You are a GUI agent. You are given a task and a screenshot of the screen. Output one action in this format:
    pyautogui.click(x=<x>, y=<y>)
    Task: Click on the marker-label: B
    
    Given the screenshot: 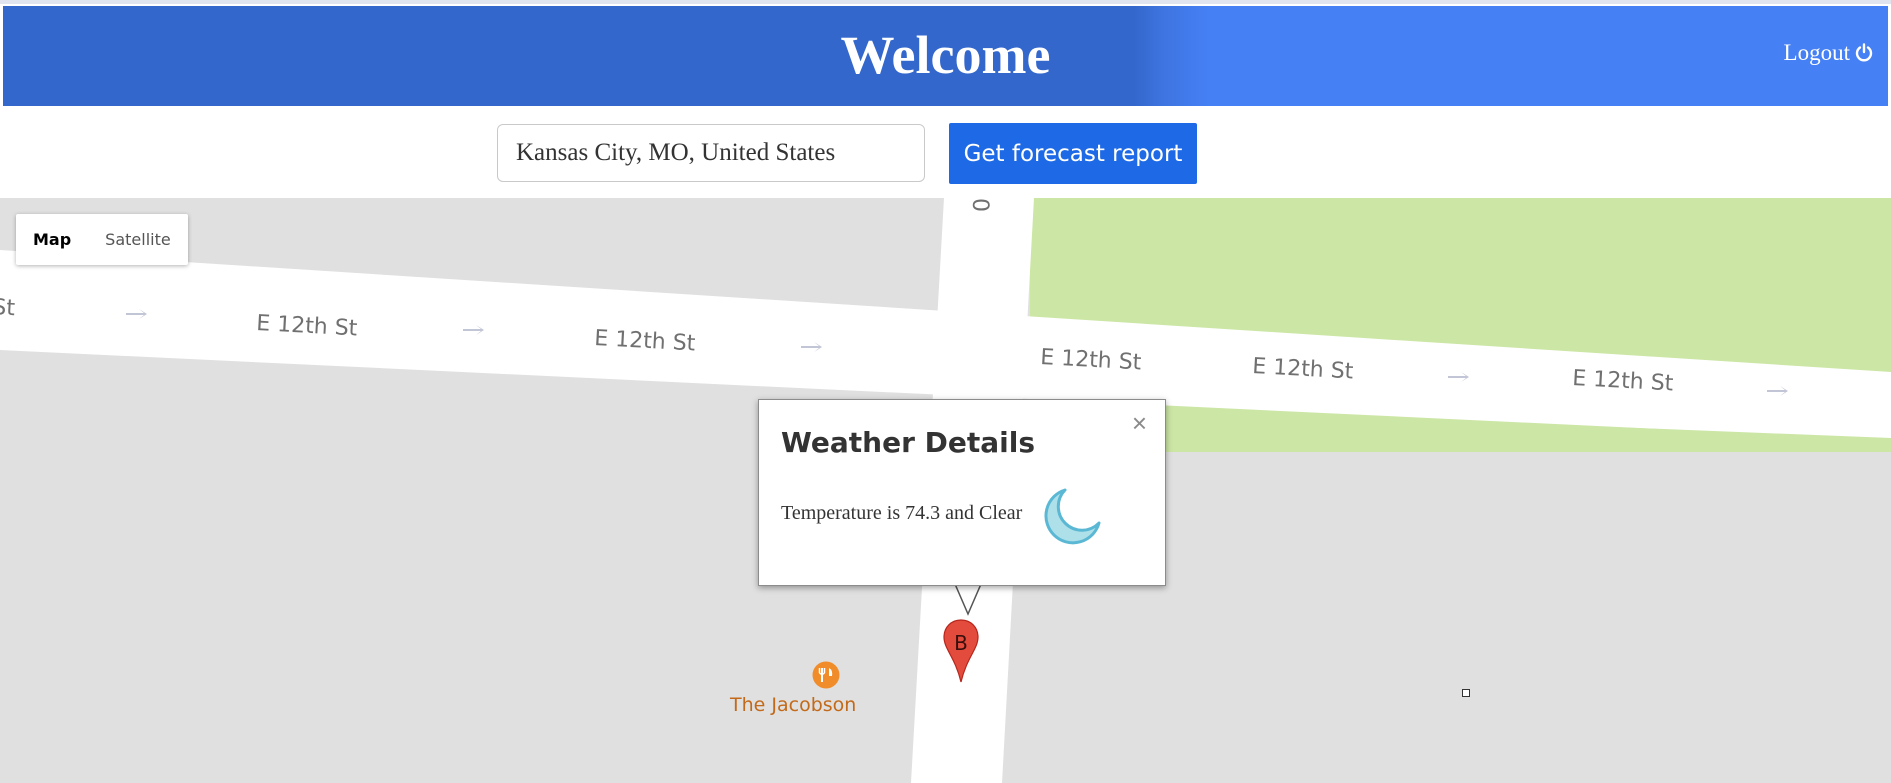 What is the action you would take?
    pyautogui.click(x=961, y=643)
    